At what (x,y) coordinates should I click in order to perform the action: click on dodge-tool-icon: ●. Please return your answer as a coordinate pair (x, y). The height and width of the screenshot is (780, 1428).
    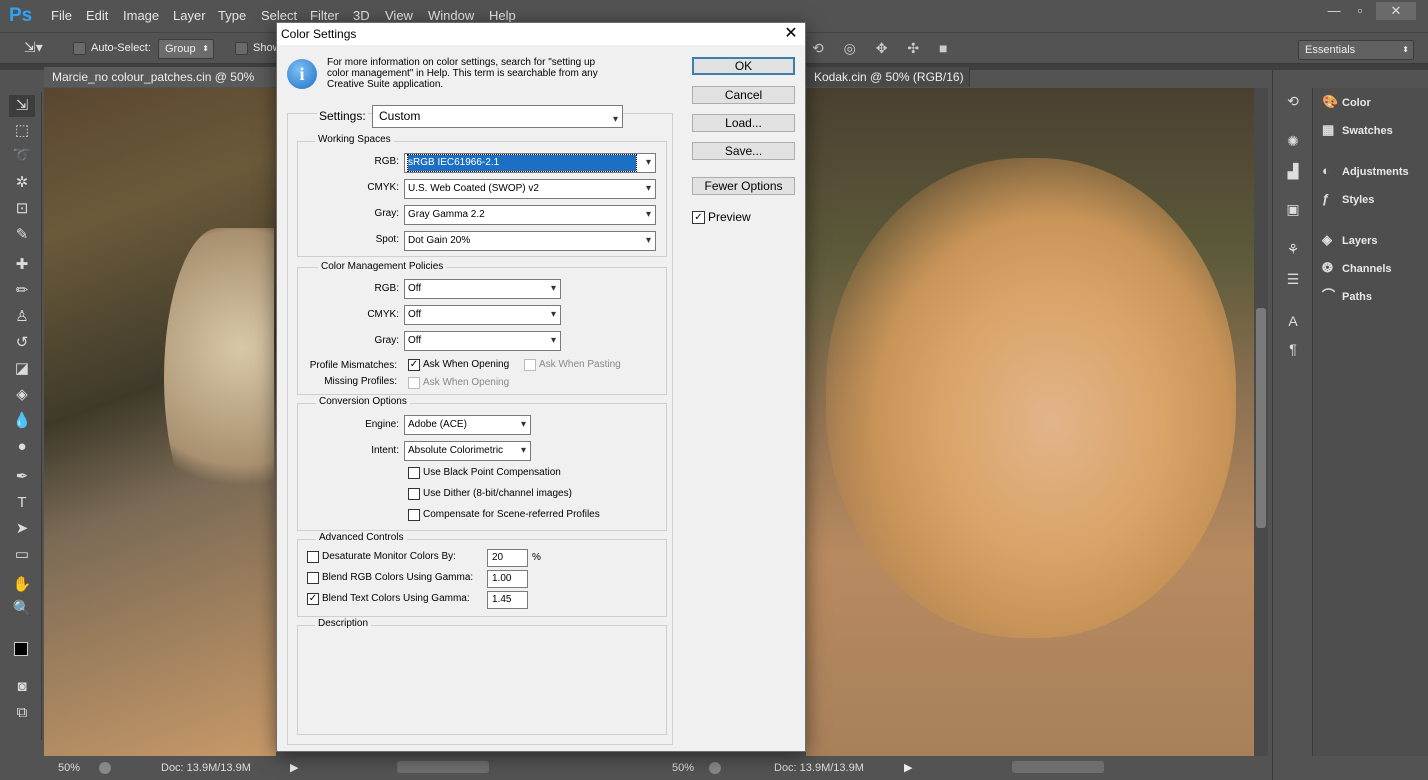
    Looking at the image, I should click on (22, 447).